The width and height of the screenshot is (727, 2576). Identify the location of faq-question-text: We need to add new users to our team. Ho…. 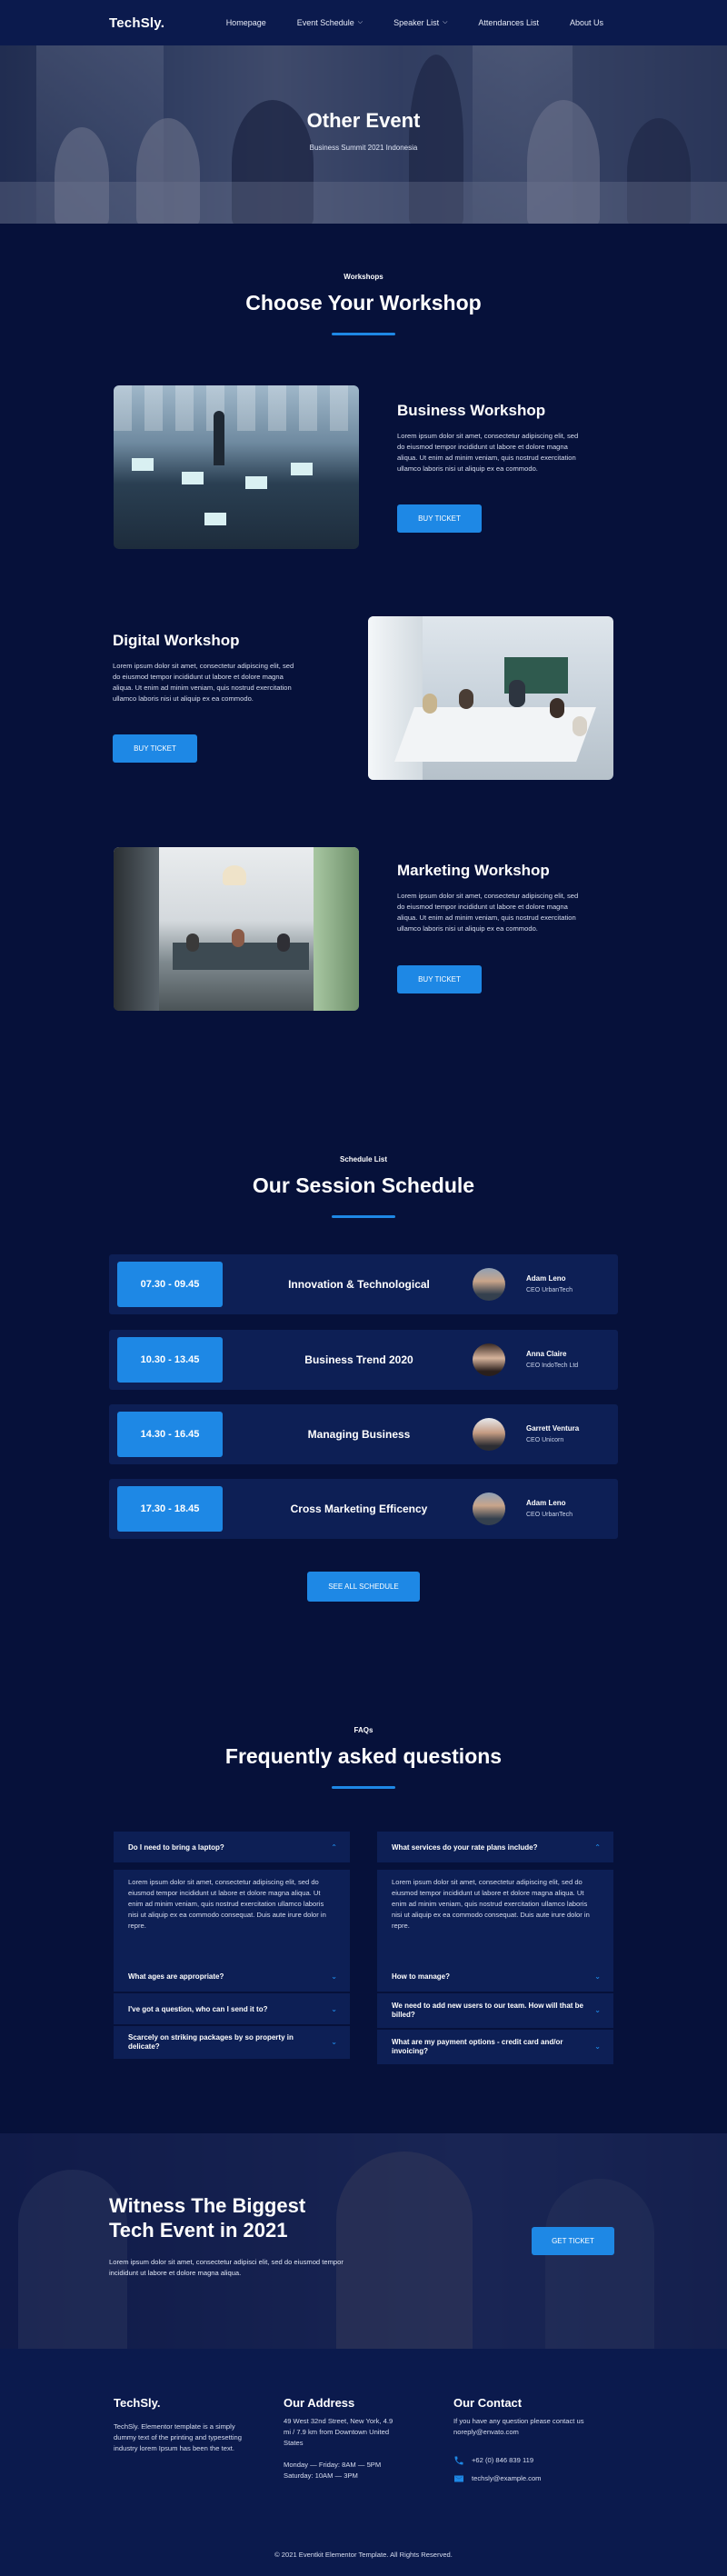
(487, 2011).